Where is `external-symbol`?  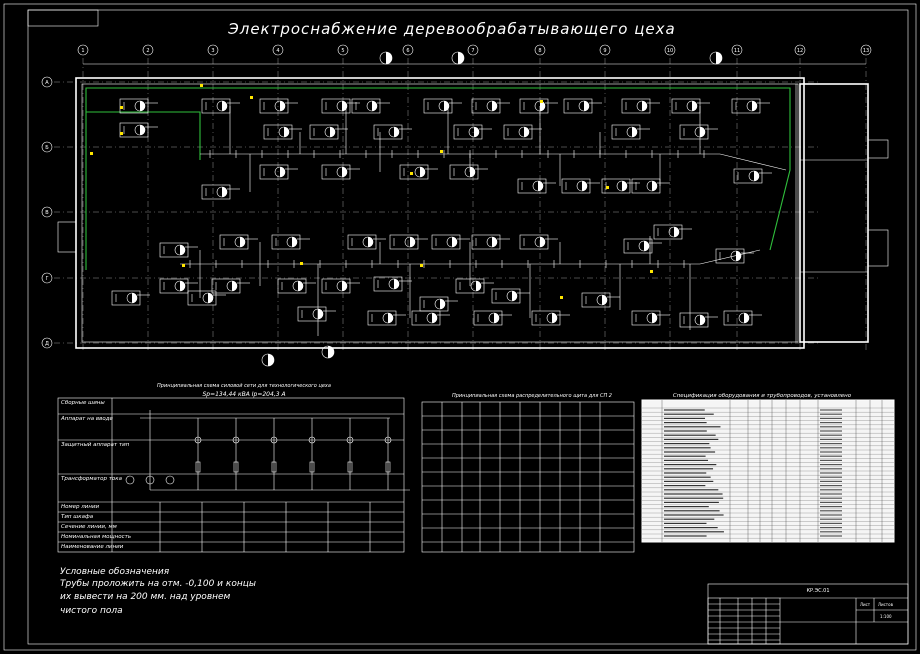 external-symbol is located at coordinates (716, 58).